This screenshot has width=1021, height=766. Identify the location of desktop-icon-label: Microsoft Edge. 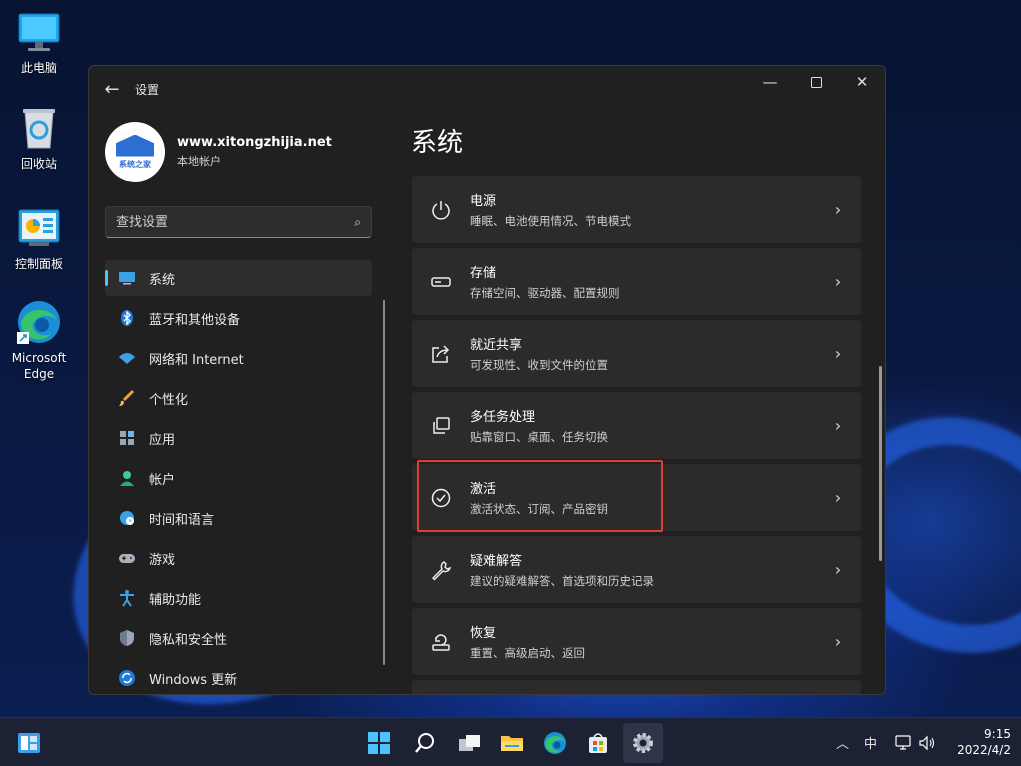
(39, 366).